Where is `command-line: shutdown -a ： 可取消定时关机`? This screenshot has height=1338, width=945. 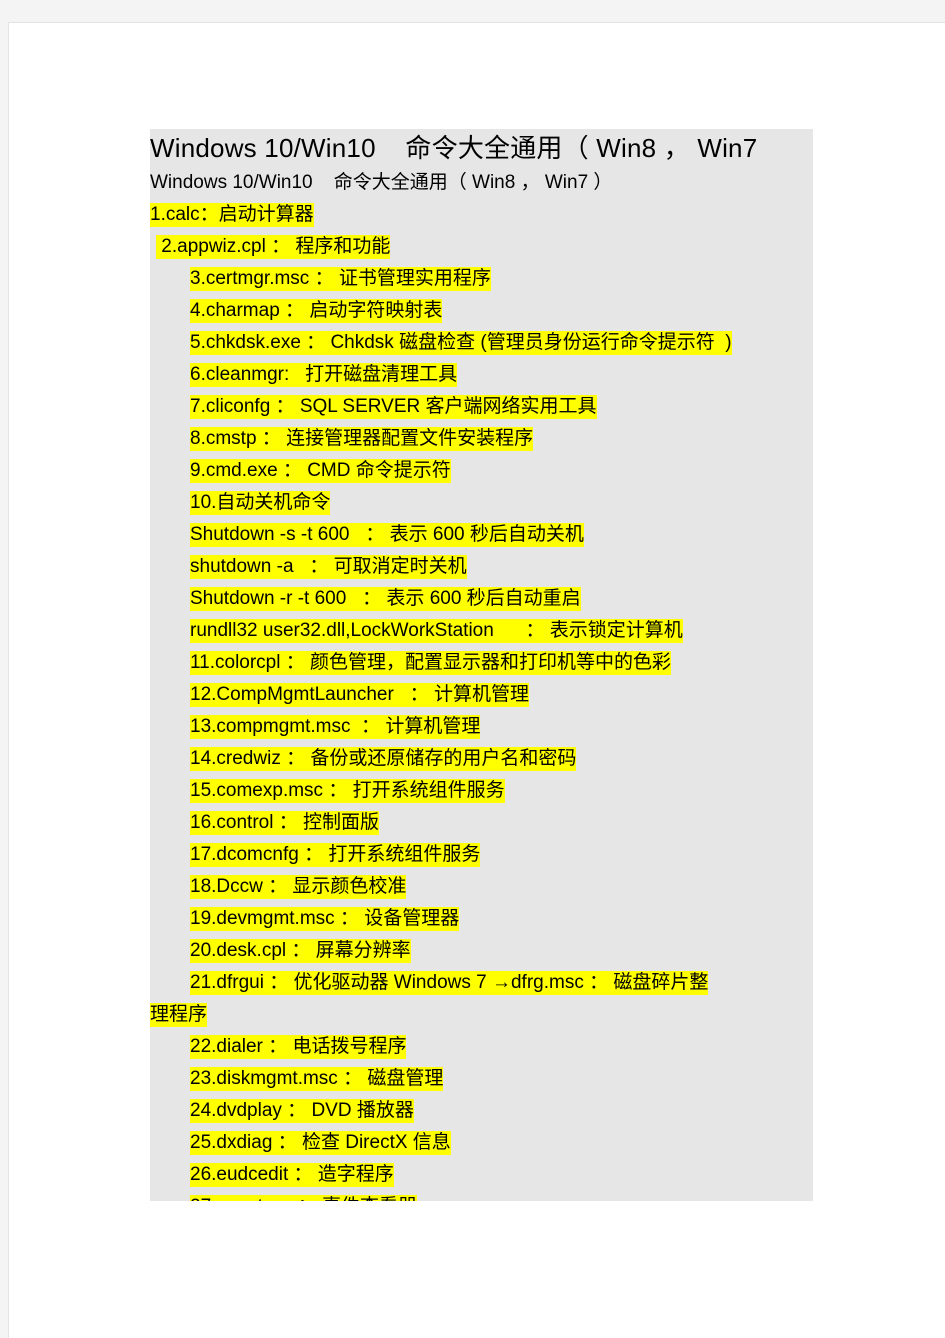
command-line: shutdown -a ： 可取消定时关机 is located at coordinates (481, 567).